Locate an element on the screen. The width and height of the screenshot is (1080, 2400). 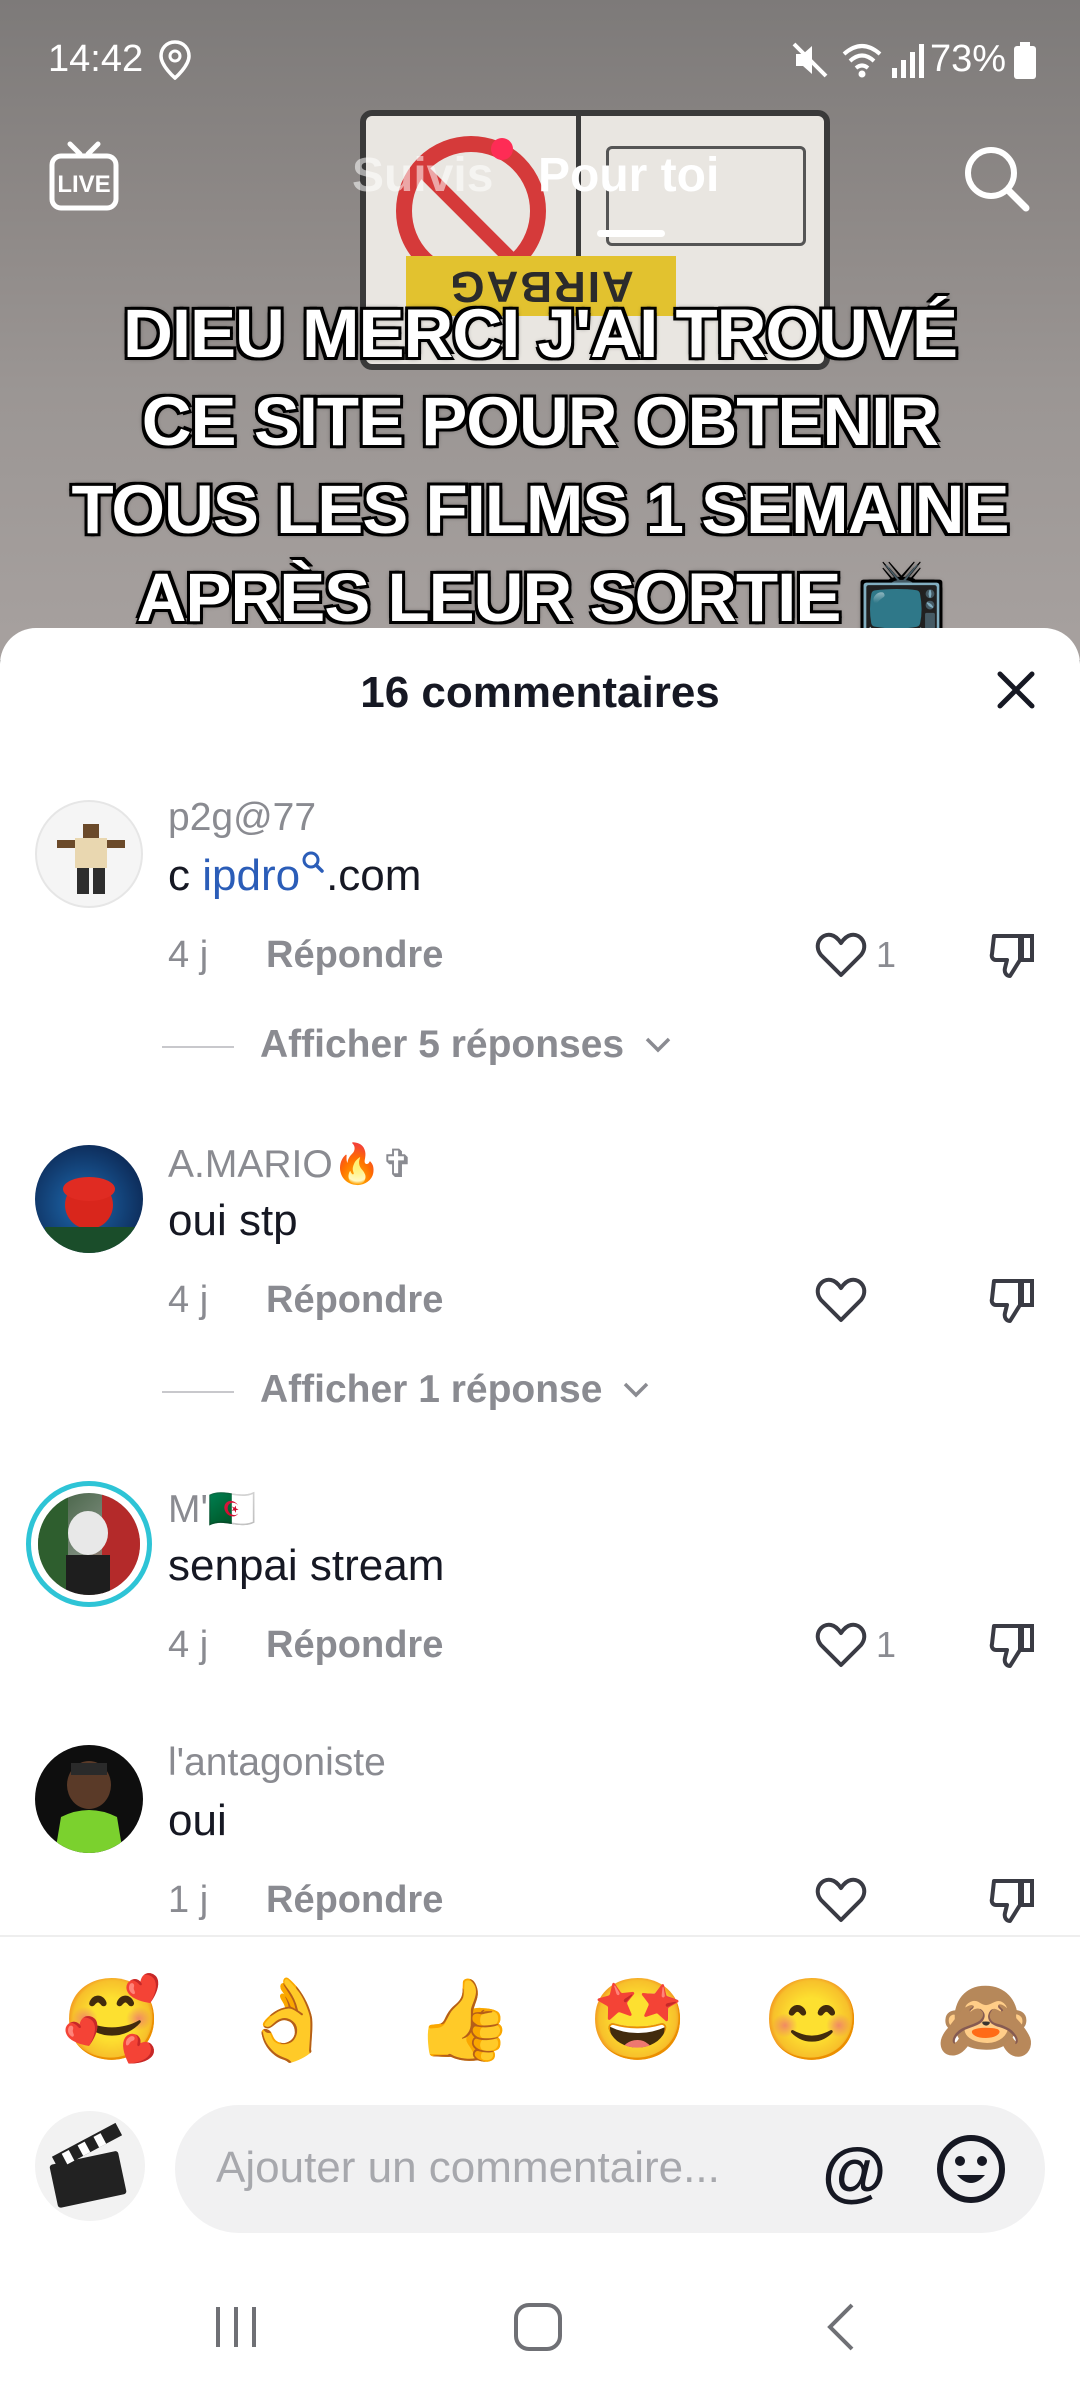
comment-username: A.MARIO🔥✞ is located at coordinates (291, 1164).